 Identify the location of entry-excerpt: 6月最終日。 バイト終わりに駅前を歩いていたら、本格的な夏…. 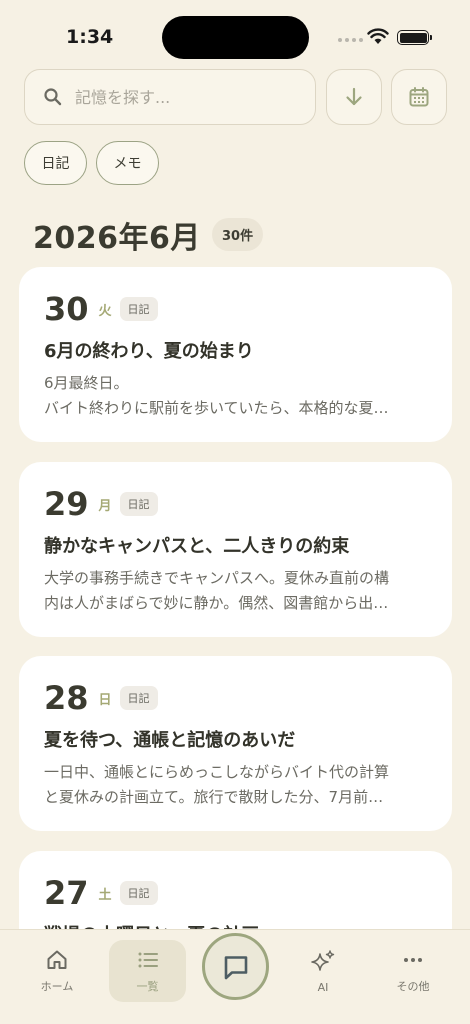
(235, 396).